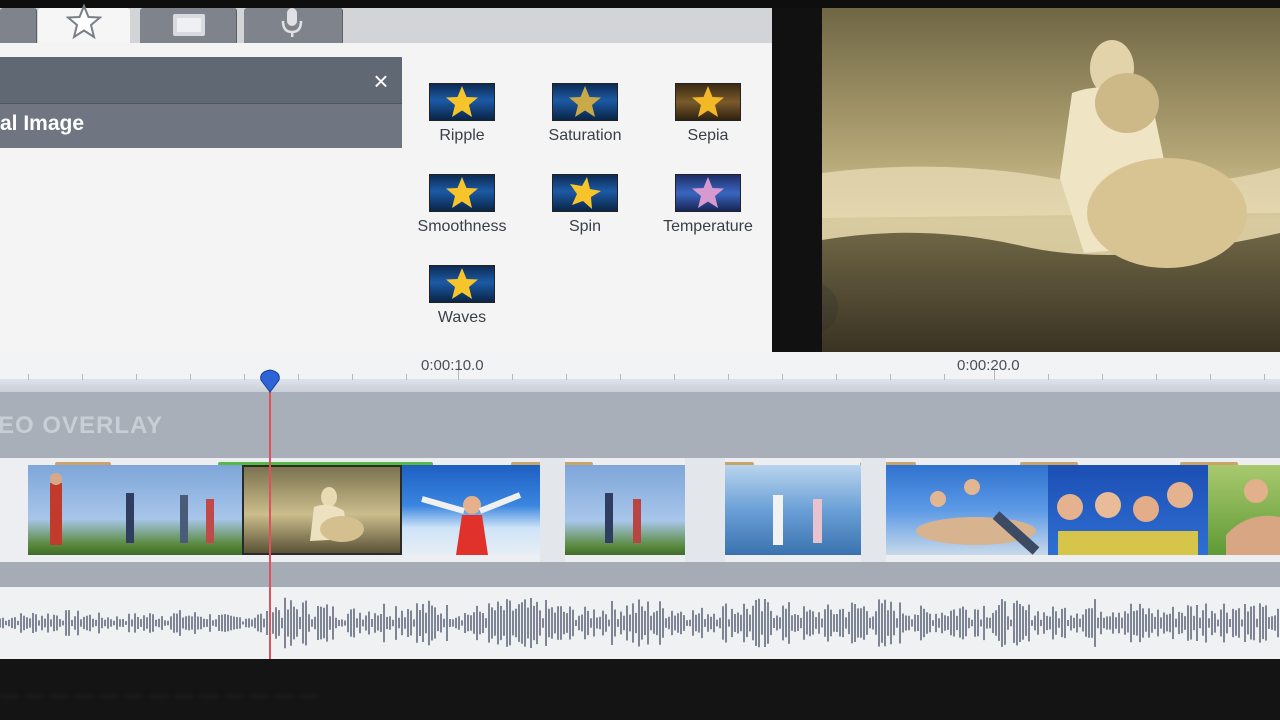  Describe the element at coordinates (160, 695) in the screenshot. I see `footer-text: — — — — — — — — — — — — —` at that location.